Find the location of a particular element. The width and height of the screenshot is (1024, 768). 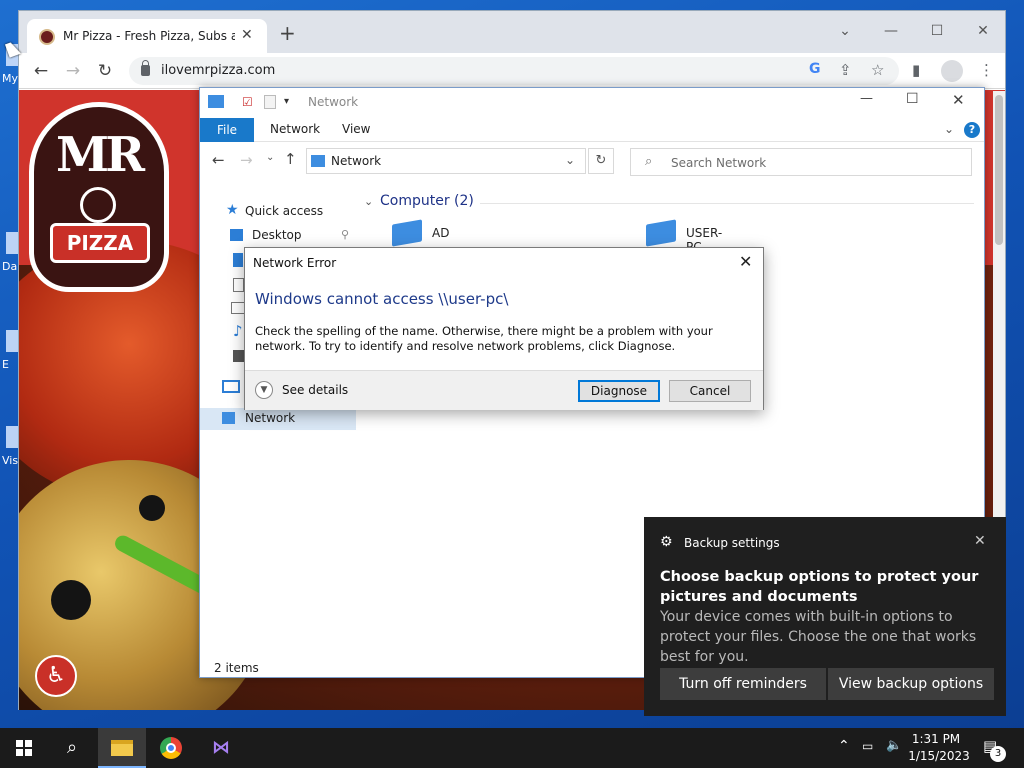

group-collapse-icon: ⌄ is located at coordinates (368, 201).